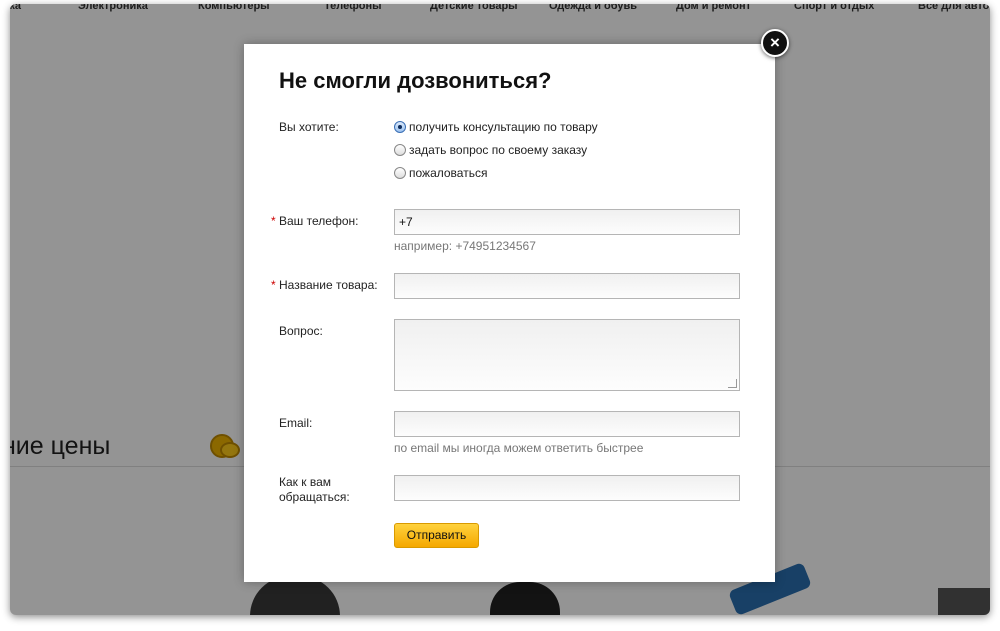 The height and width of the screenshot is (631, 1000). I want to click on intent-option-consult: получить консультацию по товару, so click(496, 127).